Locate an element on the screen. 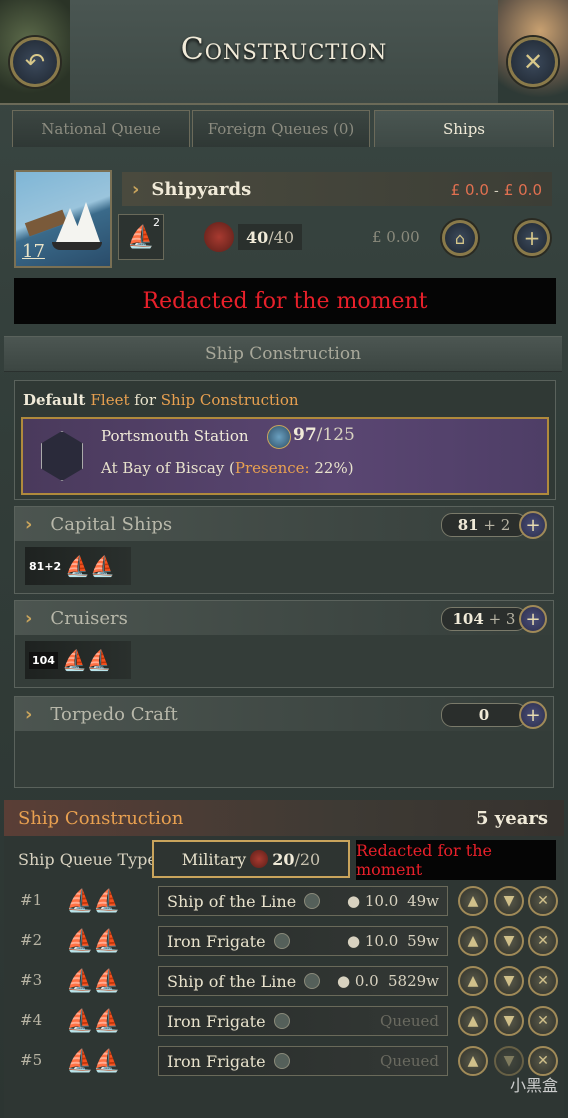 The image size is (568, 1118). category-header: › Torpedo Craft 0 + is located at coordinates (284, 714).